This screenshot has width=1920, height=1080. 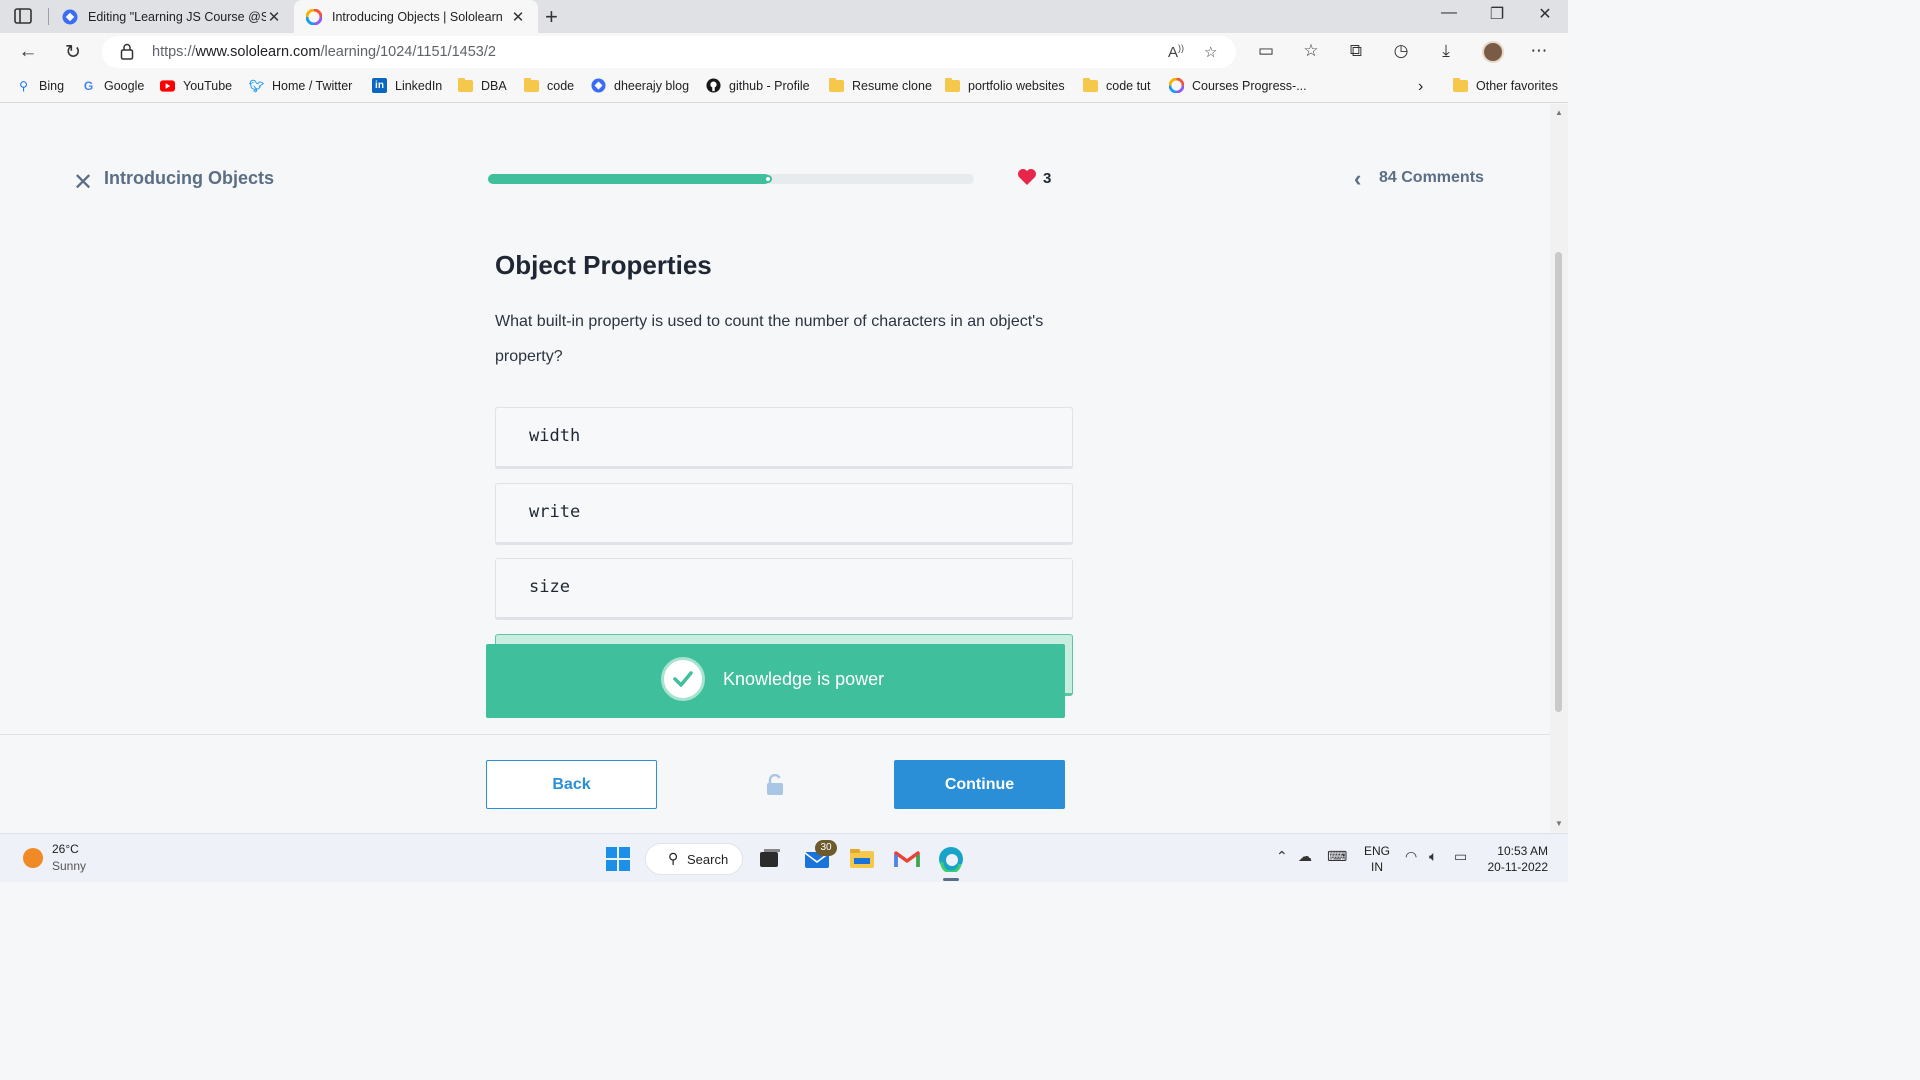 What do you see at coordinates (555, 436) in the screenshot?
I see `option-label: width` at bounding box center [555, 436].